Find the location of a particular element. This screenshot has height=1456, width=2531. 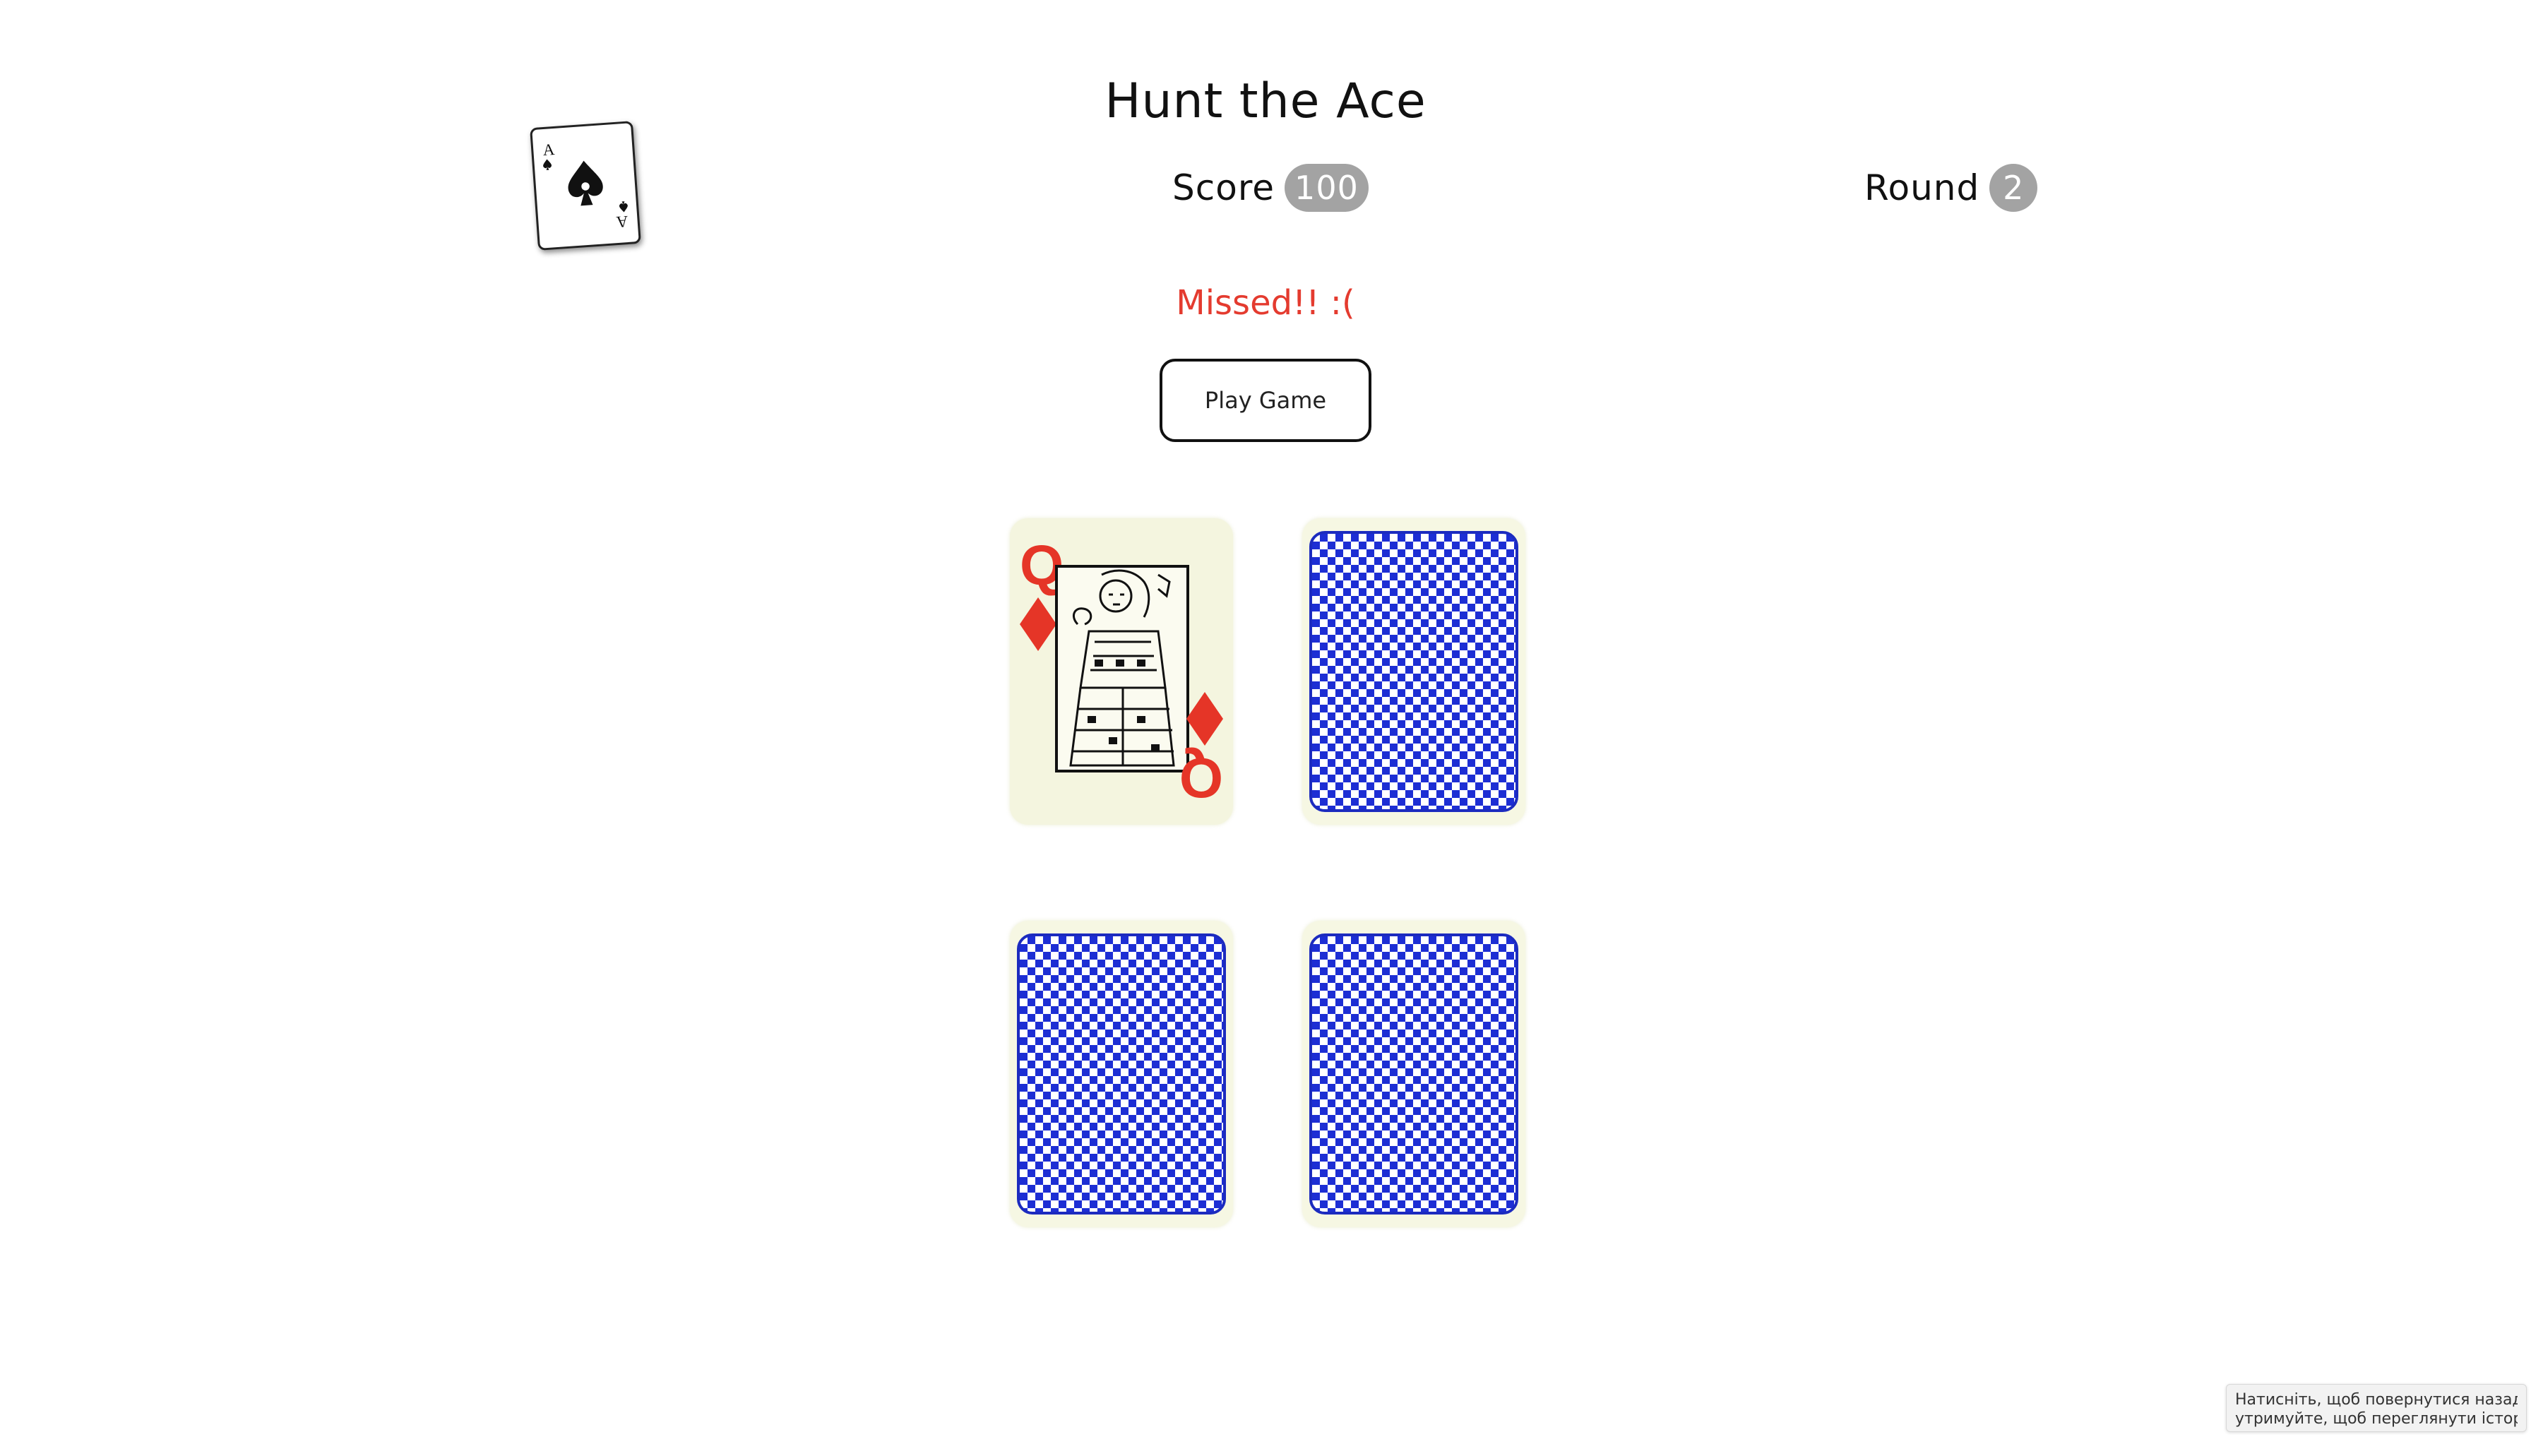

play-game-button: Play Game is located at coordinates (1265, 400).